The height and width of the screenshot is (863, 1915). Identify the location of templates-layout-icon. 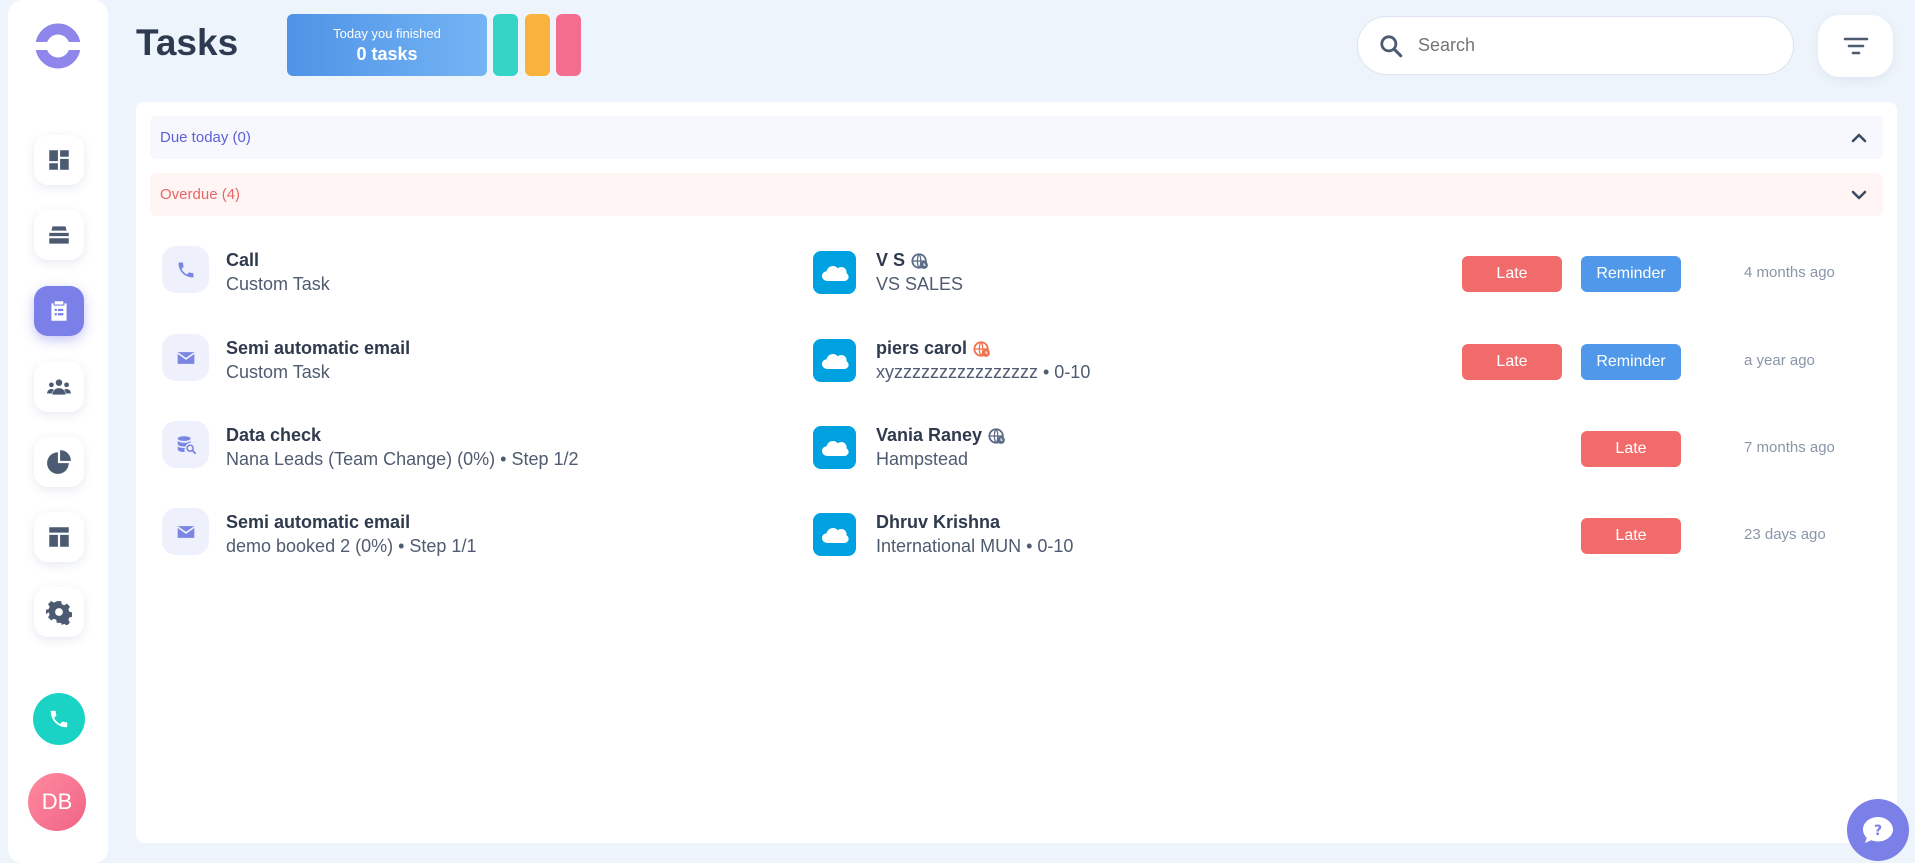
(59, 537).